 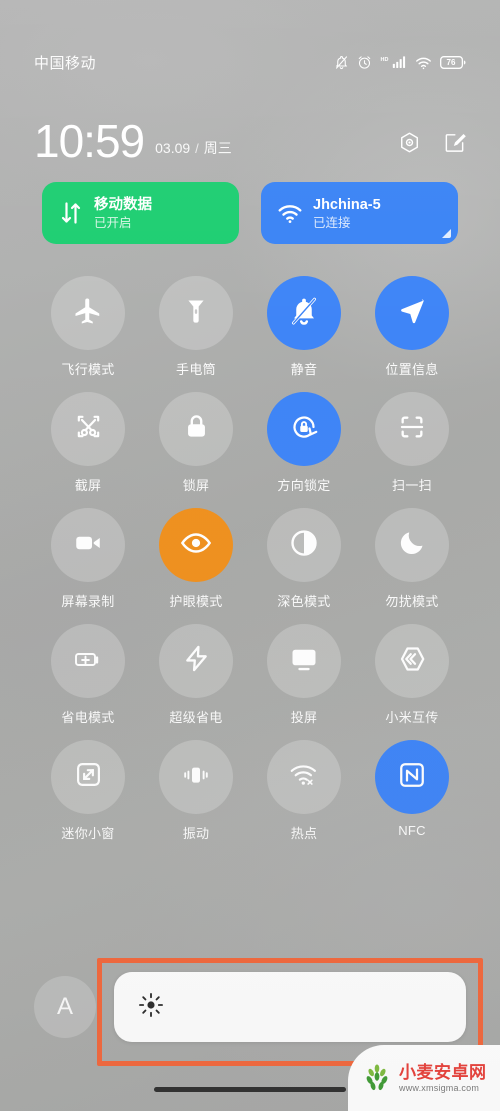 I want to click on toggle-label: 护眼模式, so click(x=196, y=601).